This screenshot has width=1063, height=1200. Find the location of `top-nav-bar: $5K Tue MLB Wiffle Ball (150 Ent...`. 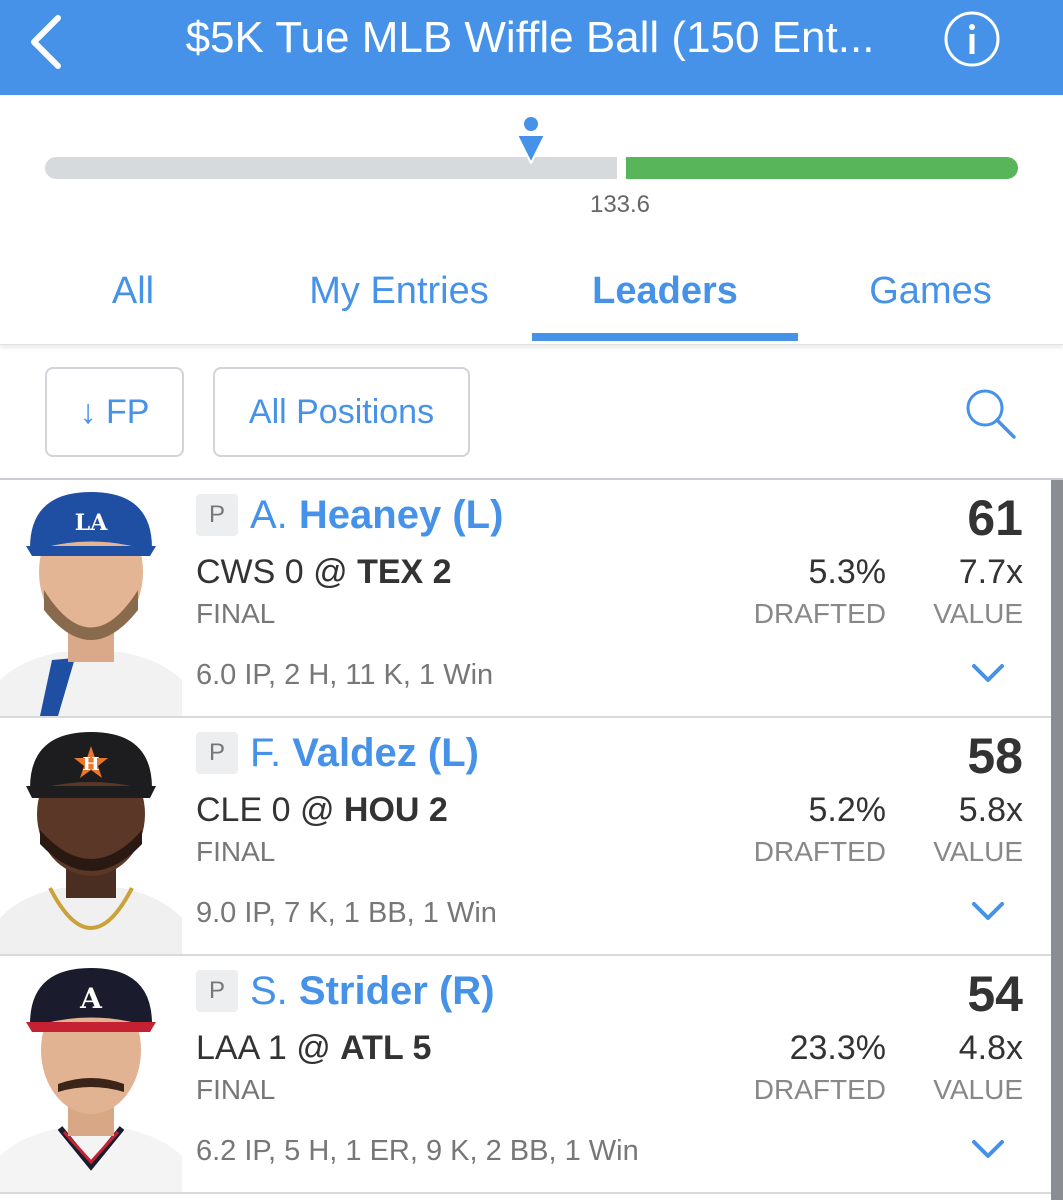

top-nav-bar: $5K Tue MLB Wiffle Ball (150 Ent... is located at coordinates (531, 47).